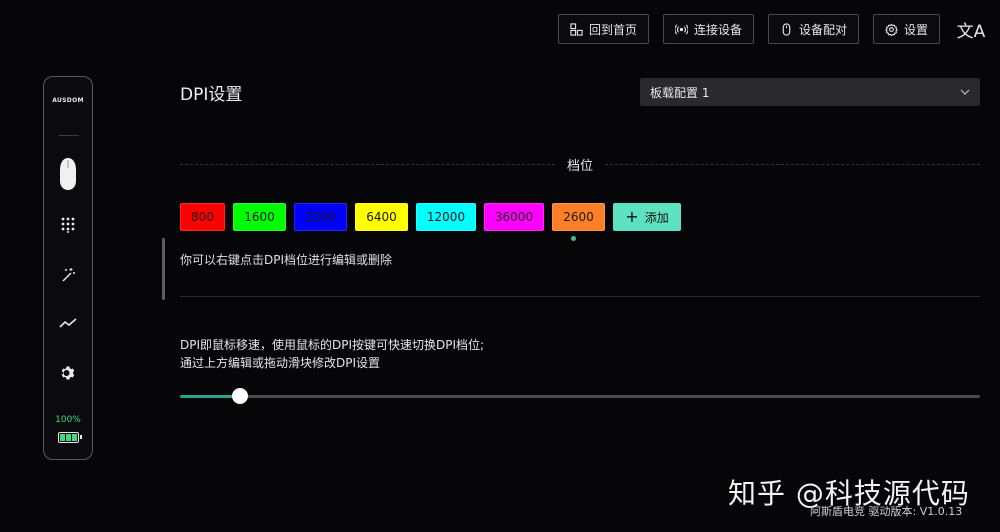  I want to click on dpi-level-chip: 3200, so click(320, 217).